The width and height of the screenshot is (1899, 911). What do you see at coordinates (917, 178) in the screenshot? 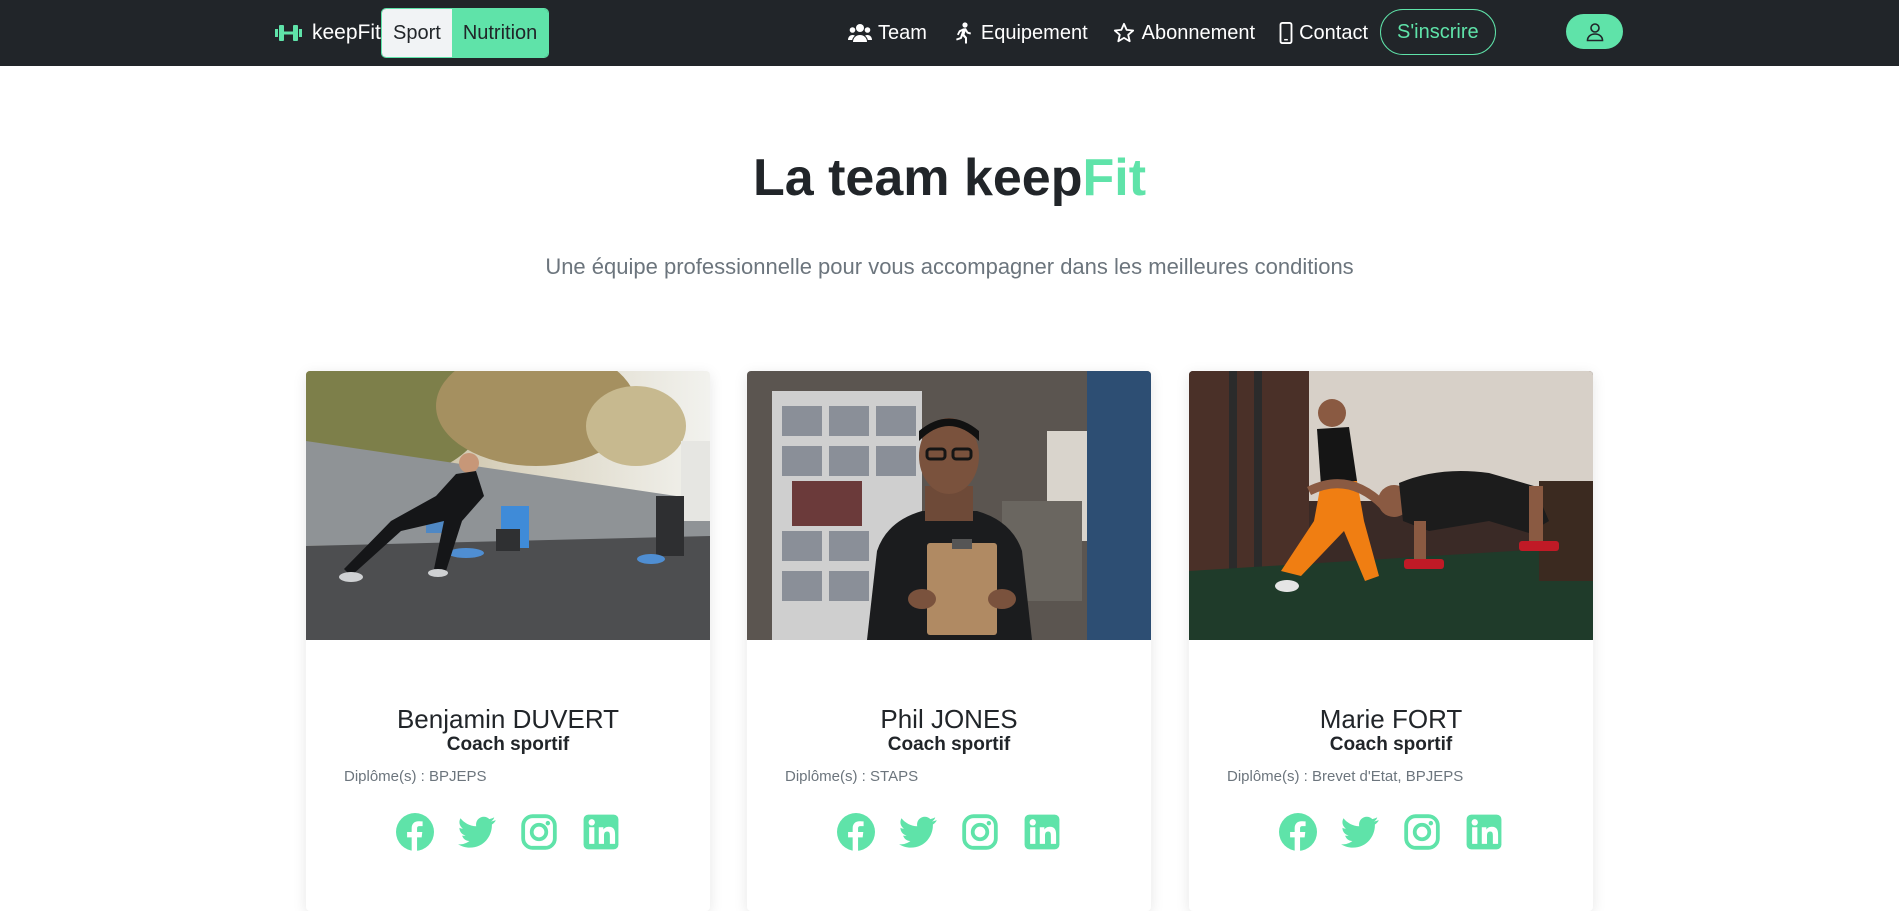
I see `title-main: La team keep` at bounding box center [917, 178].